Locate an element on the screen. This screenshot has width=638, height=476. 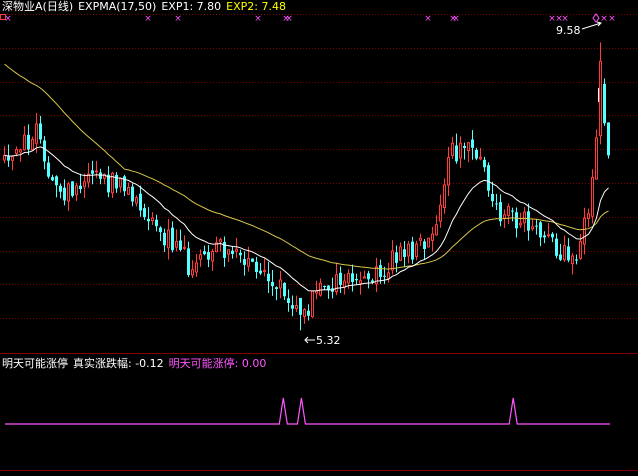
diamond-marker is located at coordinates (596, 18).